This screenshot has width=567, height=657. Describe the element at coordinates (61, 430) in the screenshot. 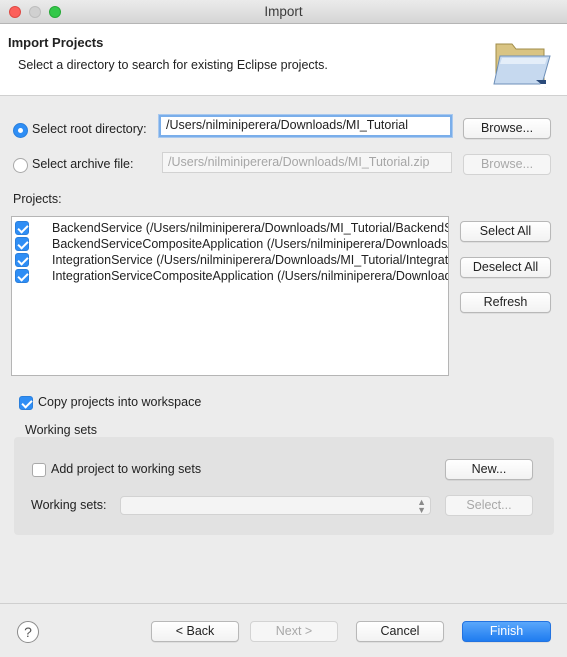

I see `working-sets-group-label: Working sets` at that location.